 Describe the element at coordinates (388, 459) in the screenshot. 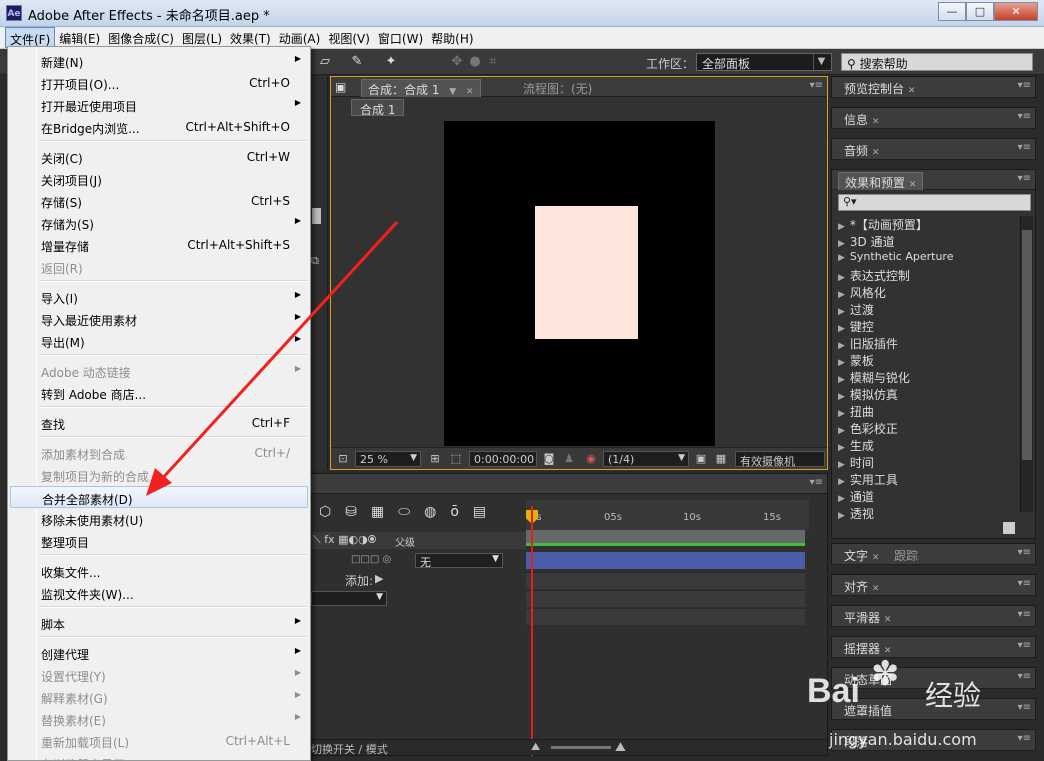

I see `zoom-select: 25 % ▼` at that location.